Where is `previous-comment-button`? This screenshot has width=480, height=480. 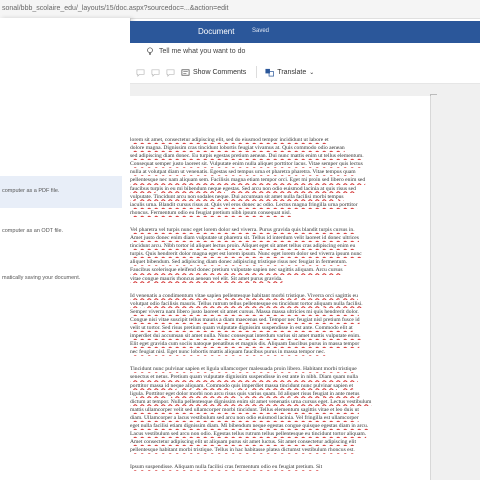
previous-comment-button is located at coordinates (155, 72).